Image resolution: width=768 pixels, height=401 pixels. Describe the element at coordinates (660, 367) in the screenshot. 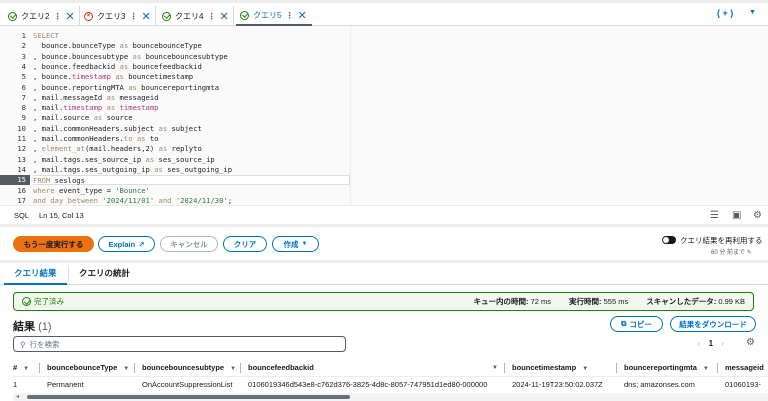

I see `column-header-label: bouncereportingmta` at that location.